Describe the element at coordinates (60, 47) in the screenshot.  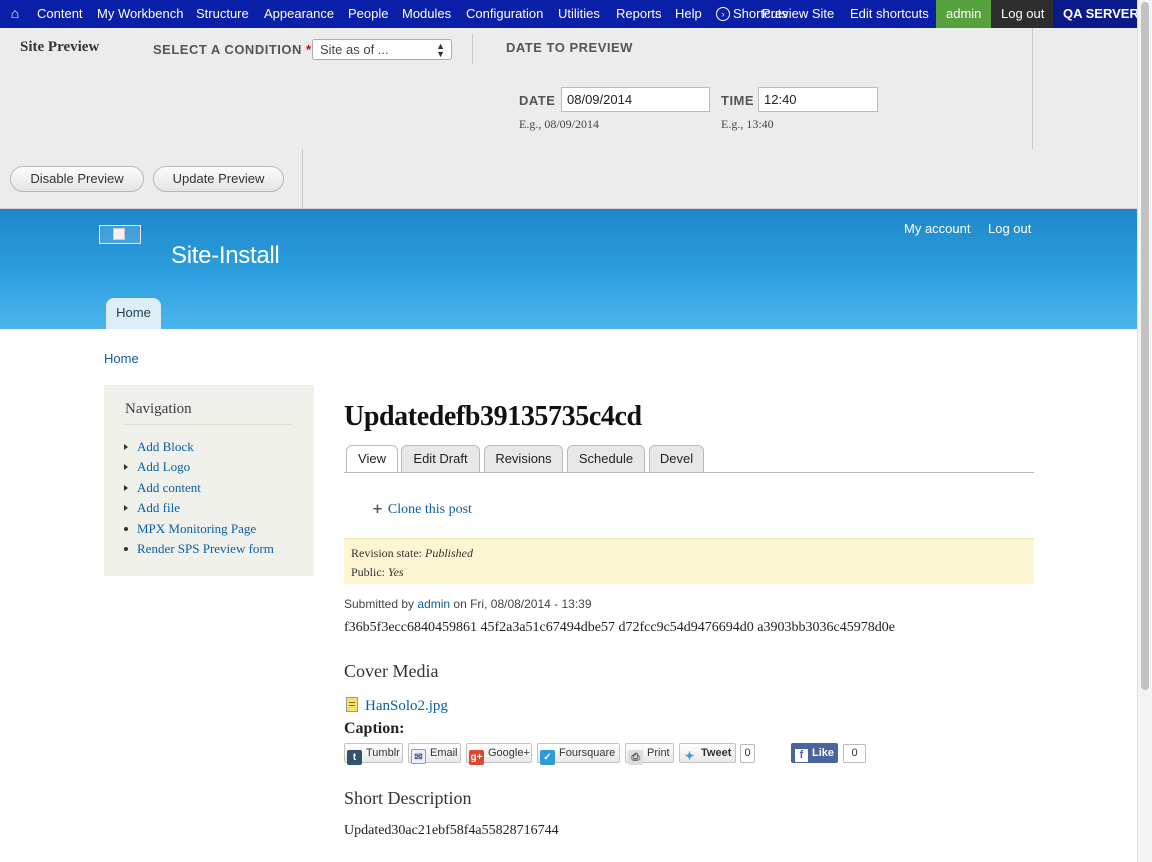
I see `site-preview-title: Site Preview` at that location.